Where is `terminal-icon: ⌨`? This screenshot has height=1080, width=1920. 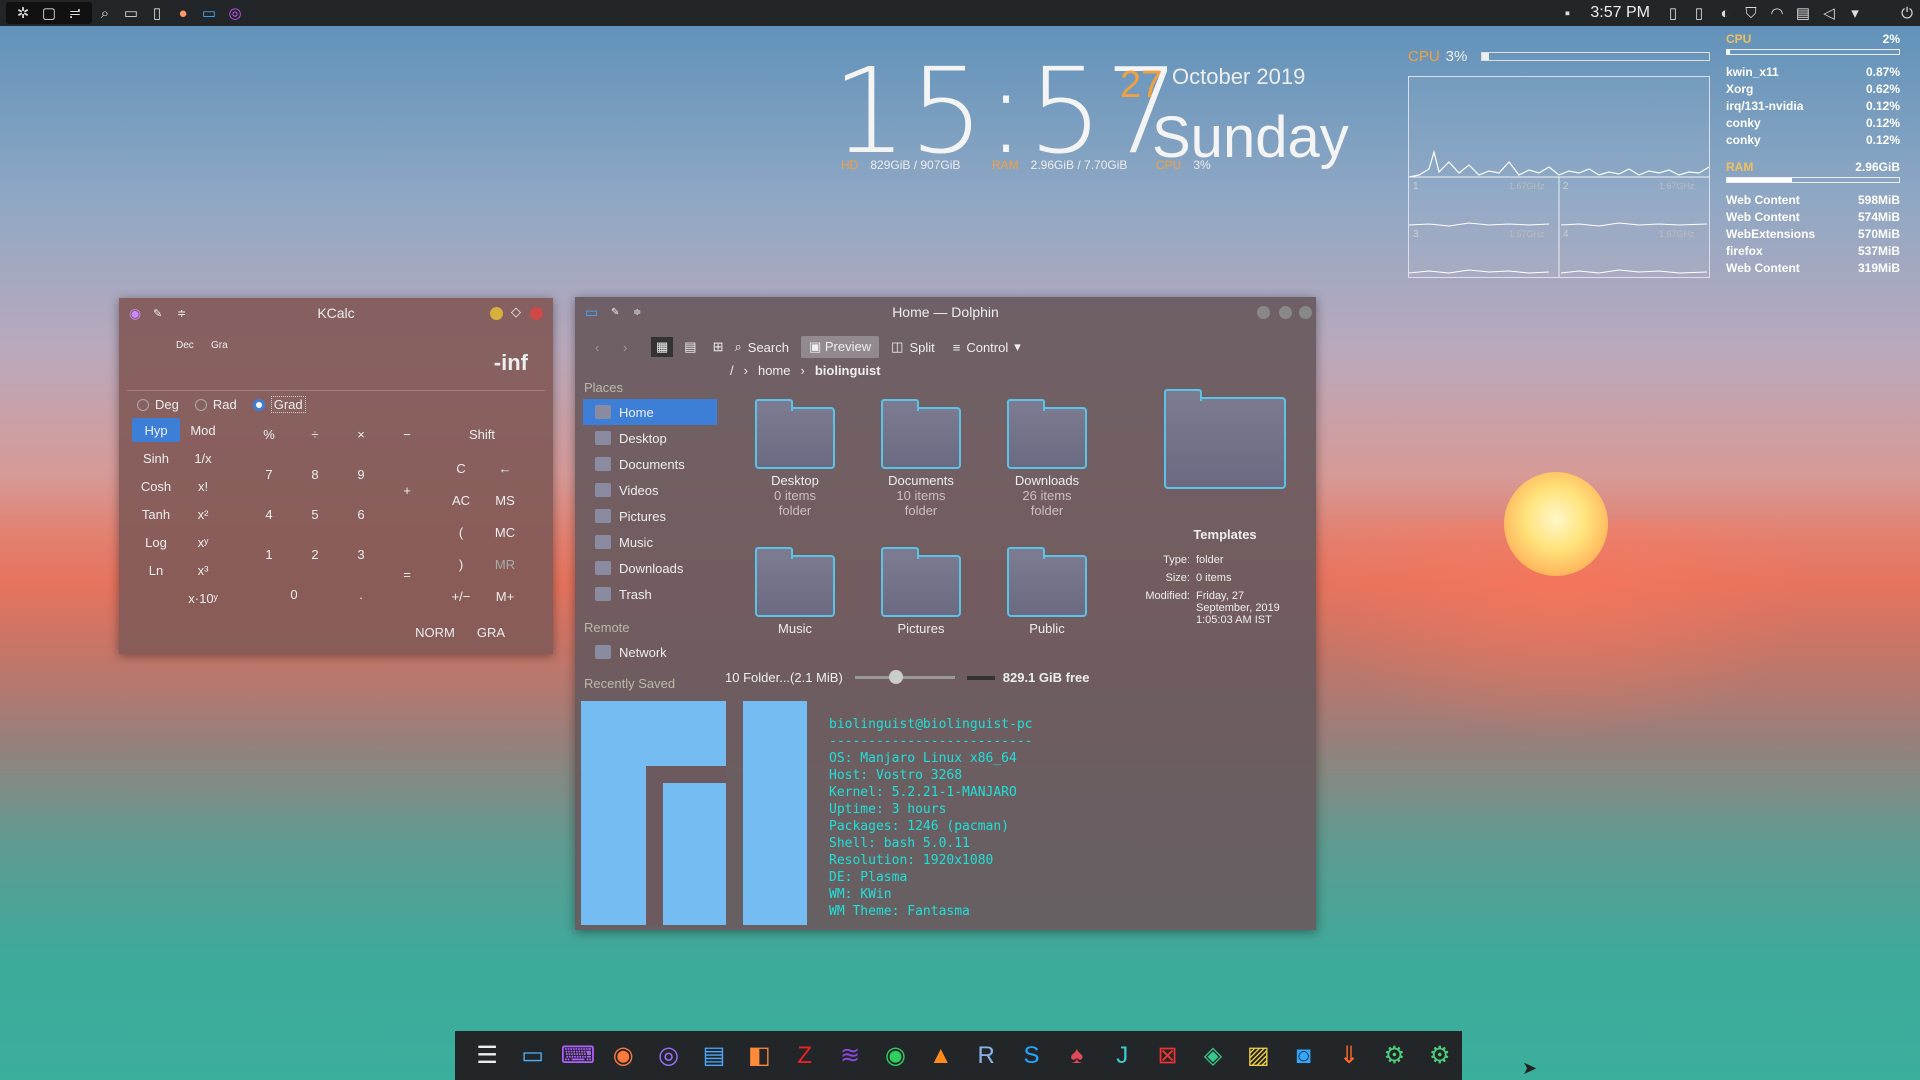 terminal-icon: ⌨ is located at coordinates (578, 1055).